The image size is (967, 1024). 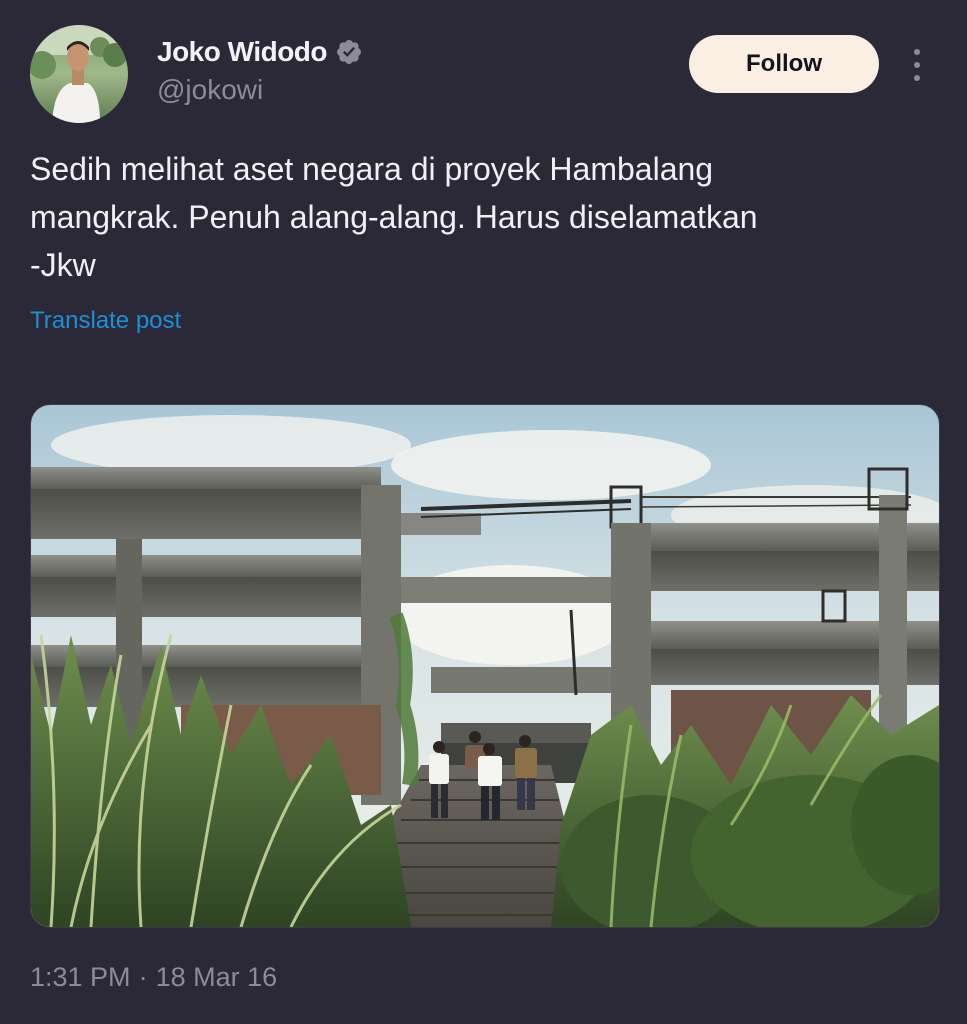 What do you see at coordinates (80, 977) in the screenshot?
I see `post-time: 1:31 PM` at bounding box center [80, 977].